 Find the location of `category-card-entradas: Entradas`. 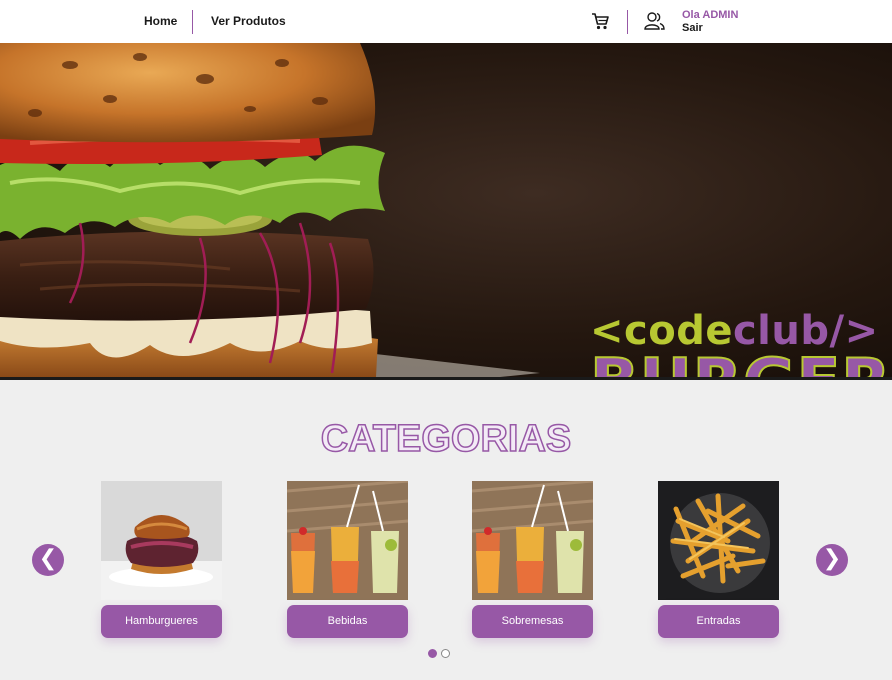

category-card-entradas: Entradas is located at coordinates (718, 561).